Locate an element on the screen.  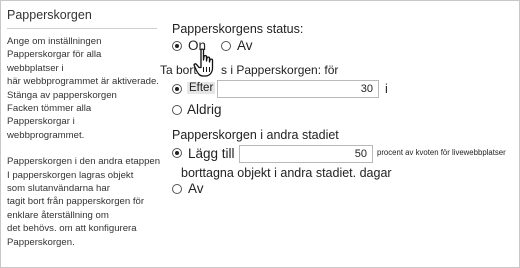
status-on-radio is located at coordinates (177, 46).